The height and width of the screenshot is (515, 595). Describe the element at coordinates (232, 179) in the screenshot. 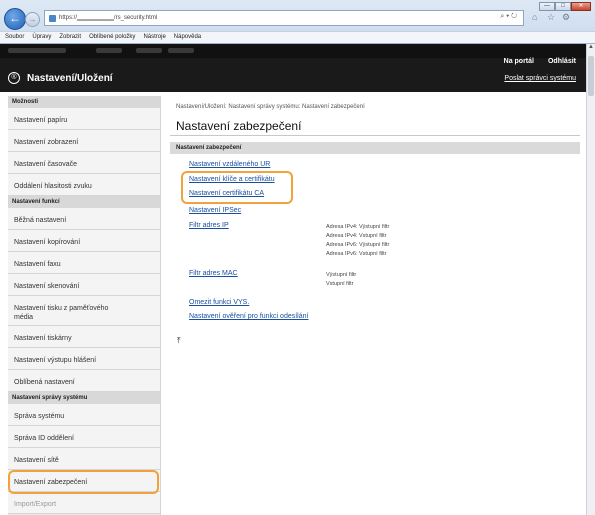

I see `key-certificate-settings-link: Nastavení klíče a certifikátu` at that location.